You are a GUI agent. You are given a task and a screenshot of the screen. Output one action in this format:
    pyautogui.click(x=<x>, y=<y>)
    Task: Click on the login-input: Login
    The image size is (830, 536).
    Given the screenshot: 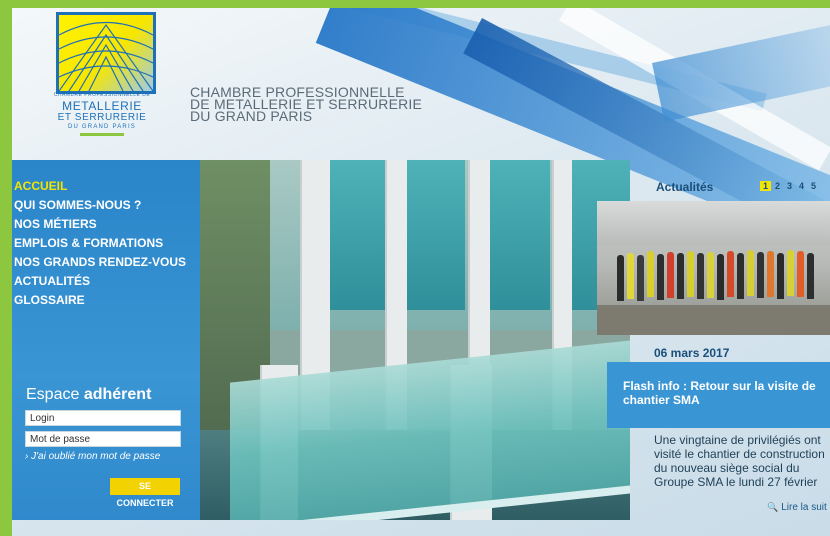 What is the action you would take?
    pyautogui.click(x=103, y=418)
    